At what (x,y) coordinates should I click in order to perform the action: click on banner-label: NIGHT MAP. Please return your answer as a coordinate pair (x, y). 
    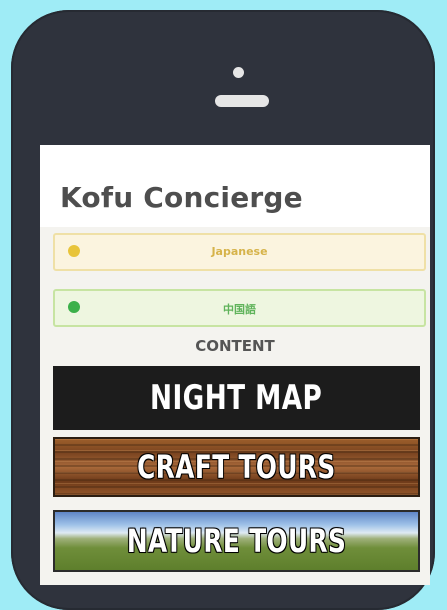
    Looking at the image, I should click on (236, 398).